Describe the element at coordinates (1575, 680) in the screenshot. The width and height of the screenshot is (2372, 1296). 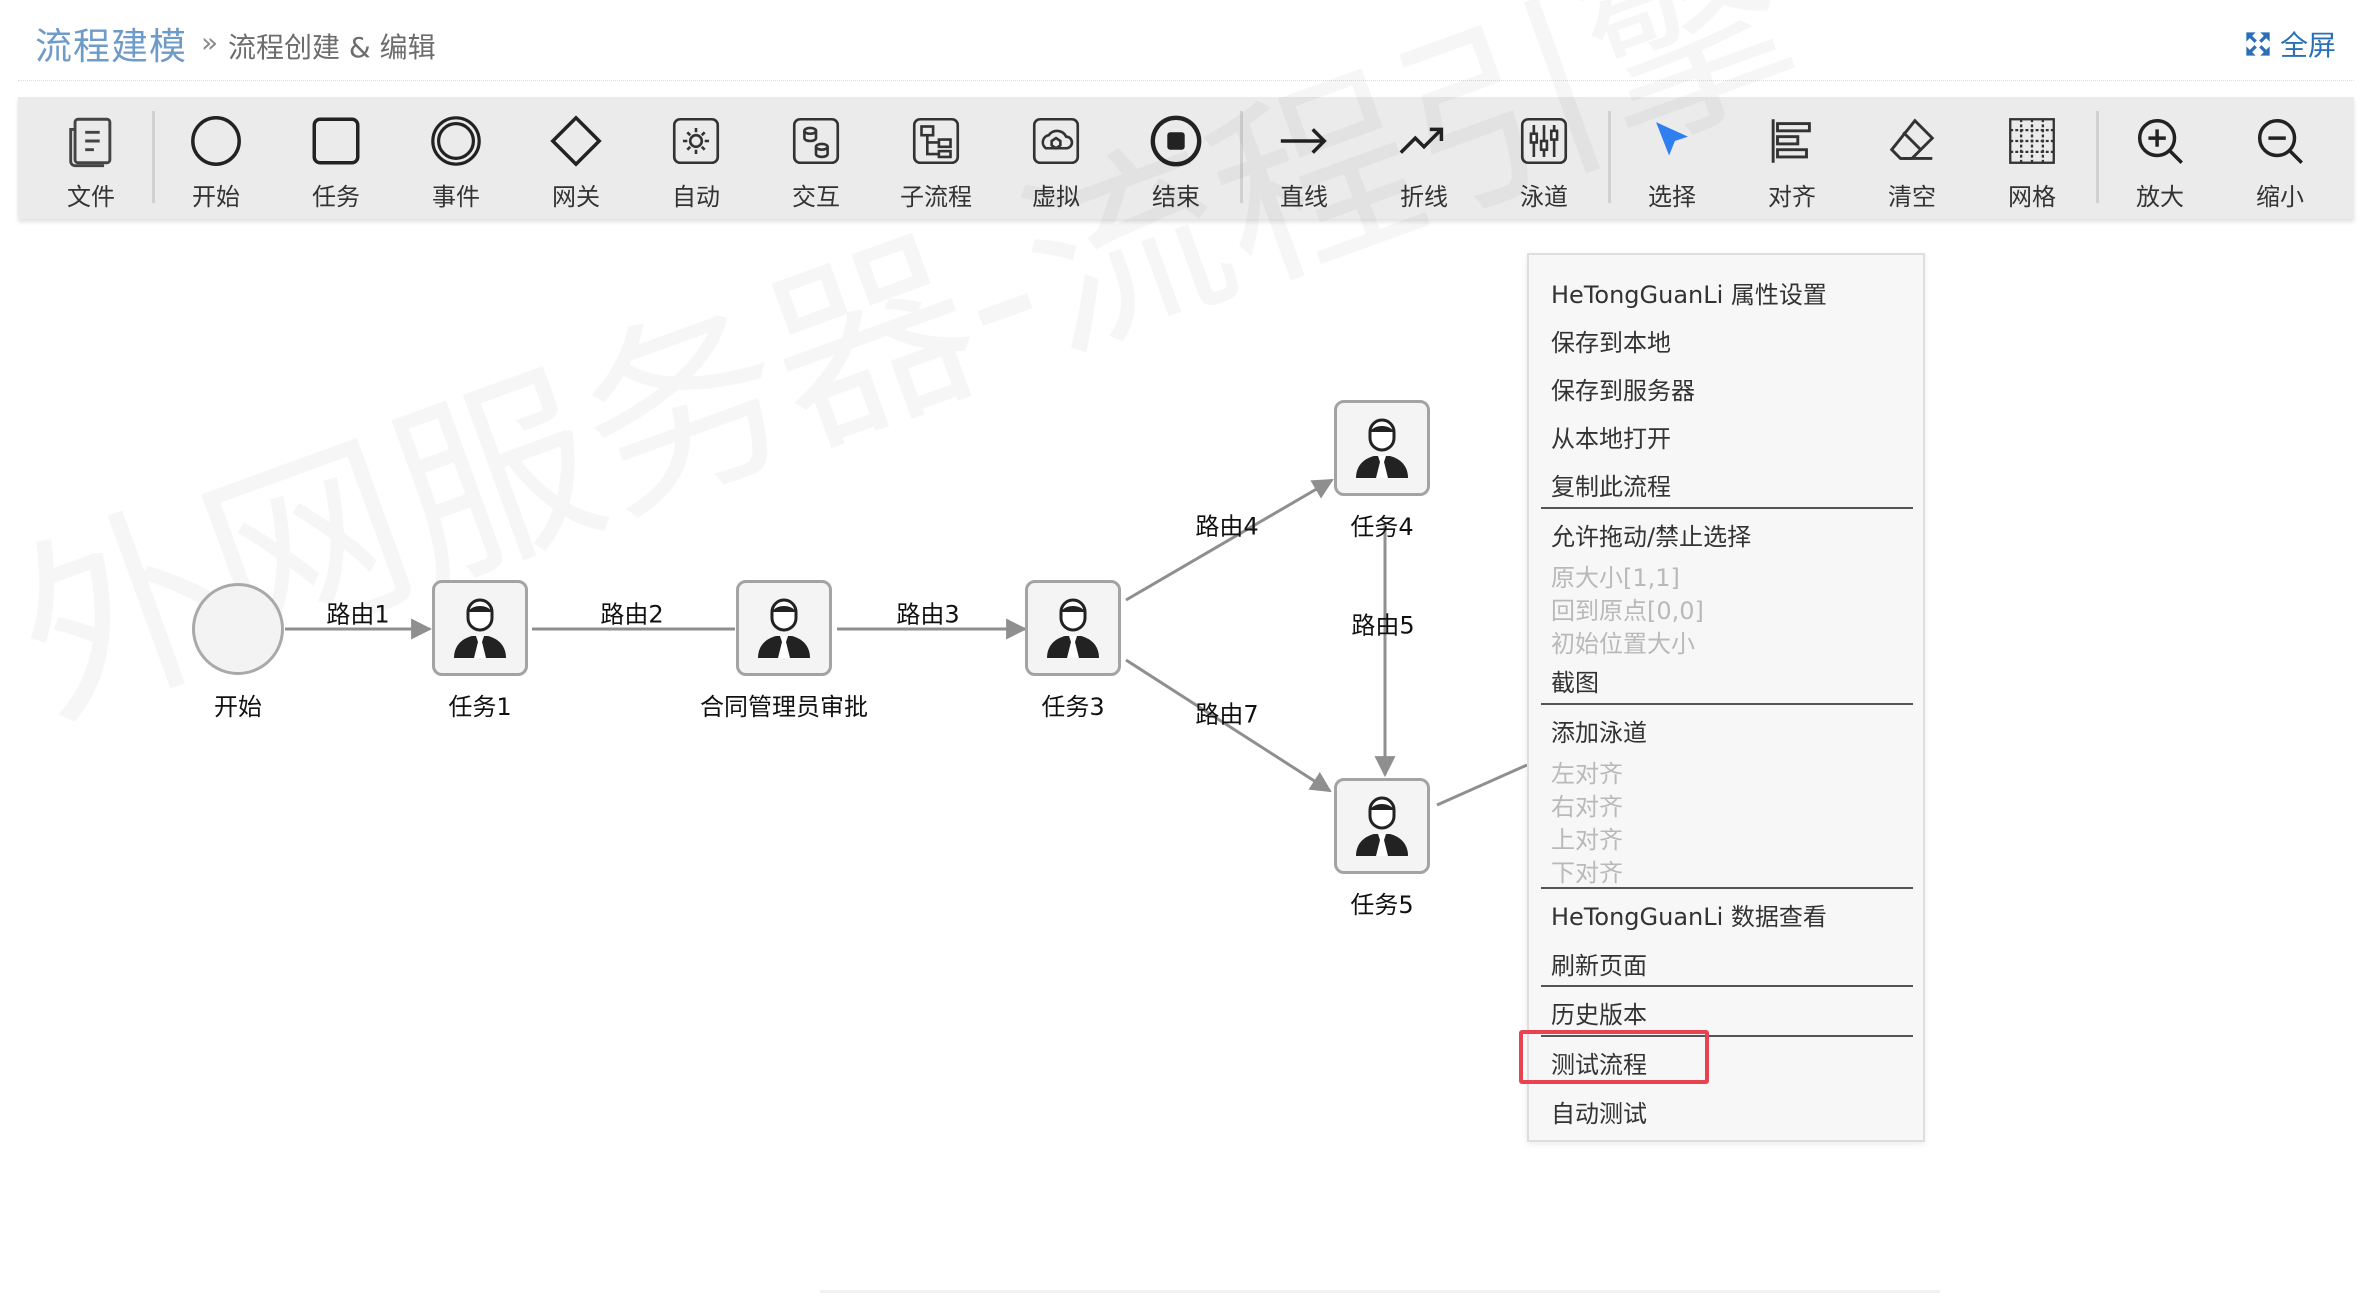
I see `menu-item-screenshot: 截图` at that location.